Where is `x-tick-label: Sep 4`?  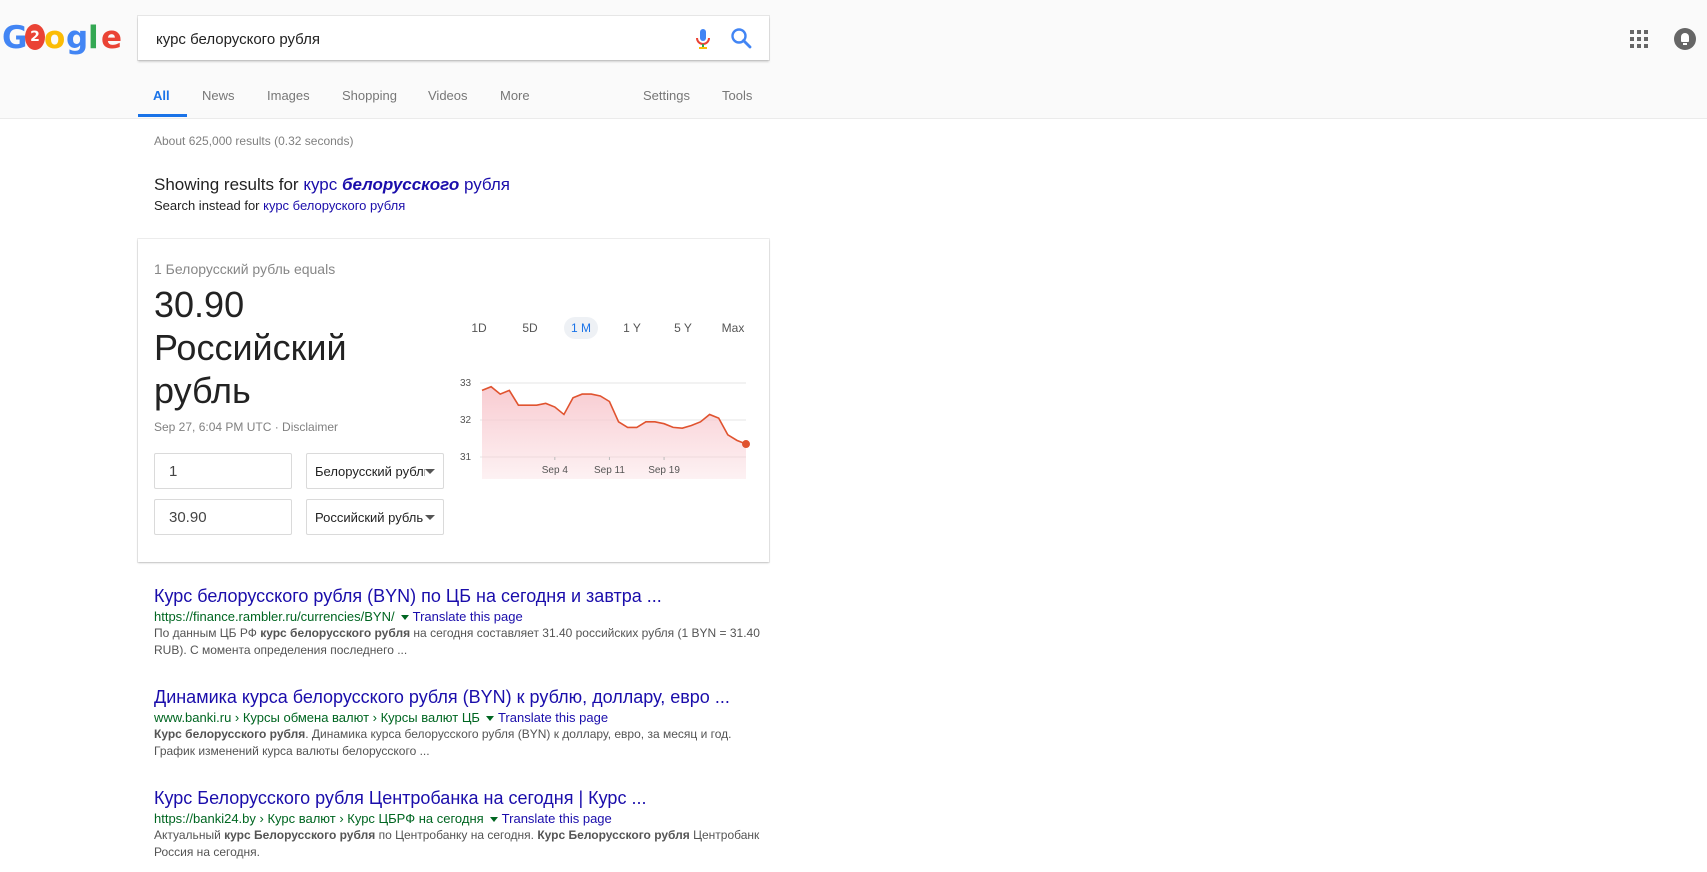 x-tick-label: Sep 4 is located at coordinates (555, 470).